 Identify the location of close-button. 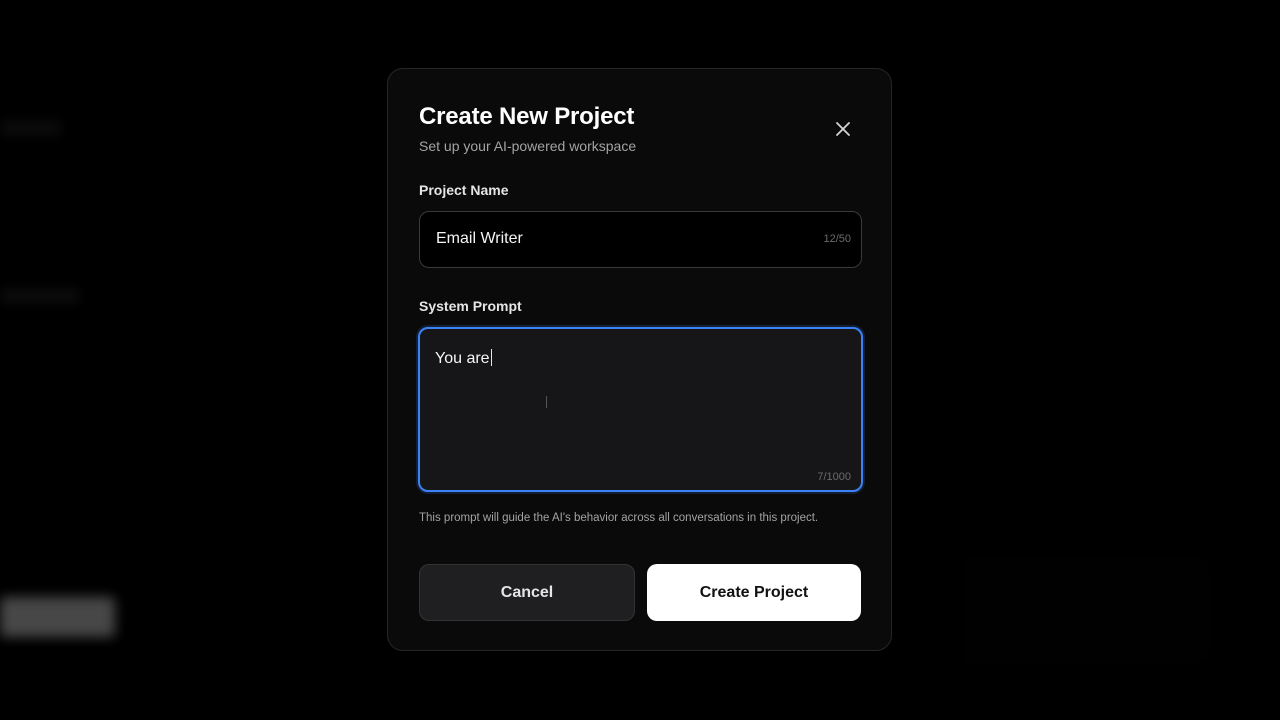
(843, 129).